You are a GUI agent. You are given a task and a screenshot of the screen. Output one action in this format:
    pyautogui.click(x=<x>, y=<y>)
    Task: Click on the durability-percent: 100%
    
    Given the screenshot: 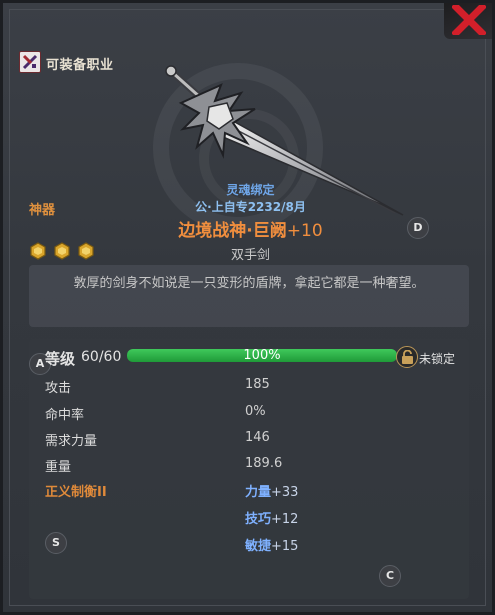 What is the action you would take?
    pyautogui.click(x=262, y=355)
    